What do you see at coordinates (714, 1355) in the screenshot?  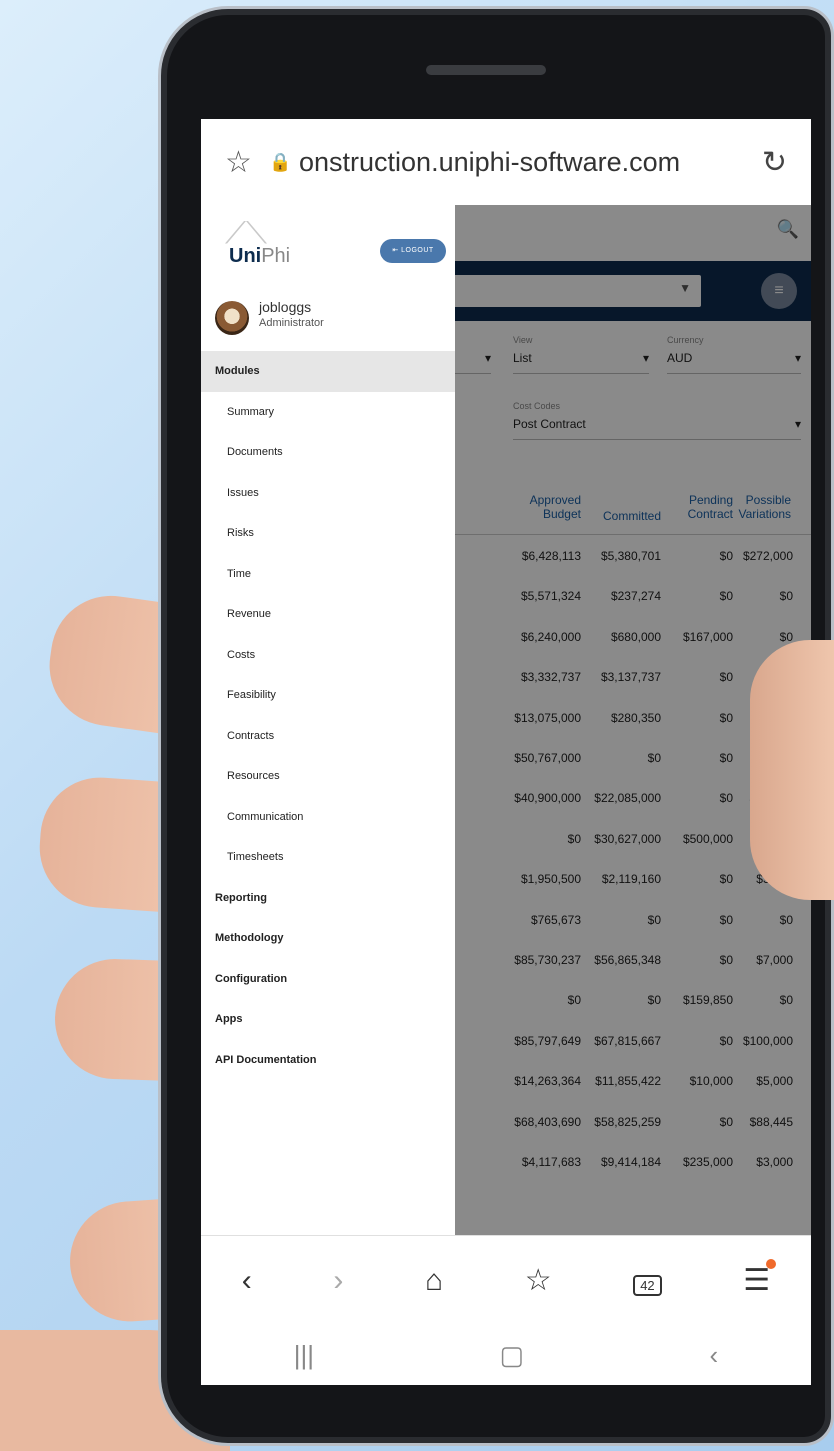 I see `back-icon: ‹` at bounding box center [714, 1355].